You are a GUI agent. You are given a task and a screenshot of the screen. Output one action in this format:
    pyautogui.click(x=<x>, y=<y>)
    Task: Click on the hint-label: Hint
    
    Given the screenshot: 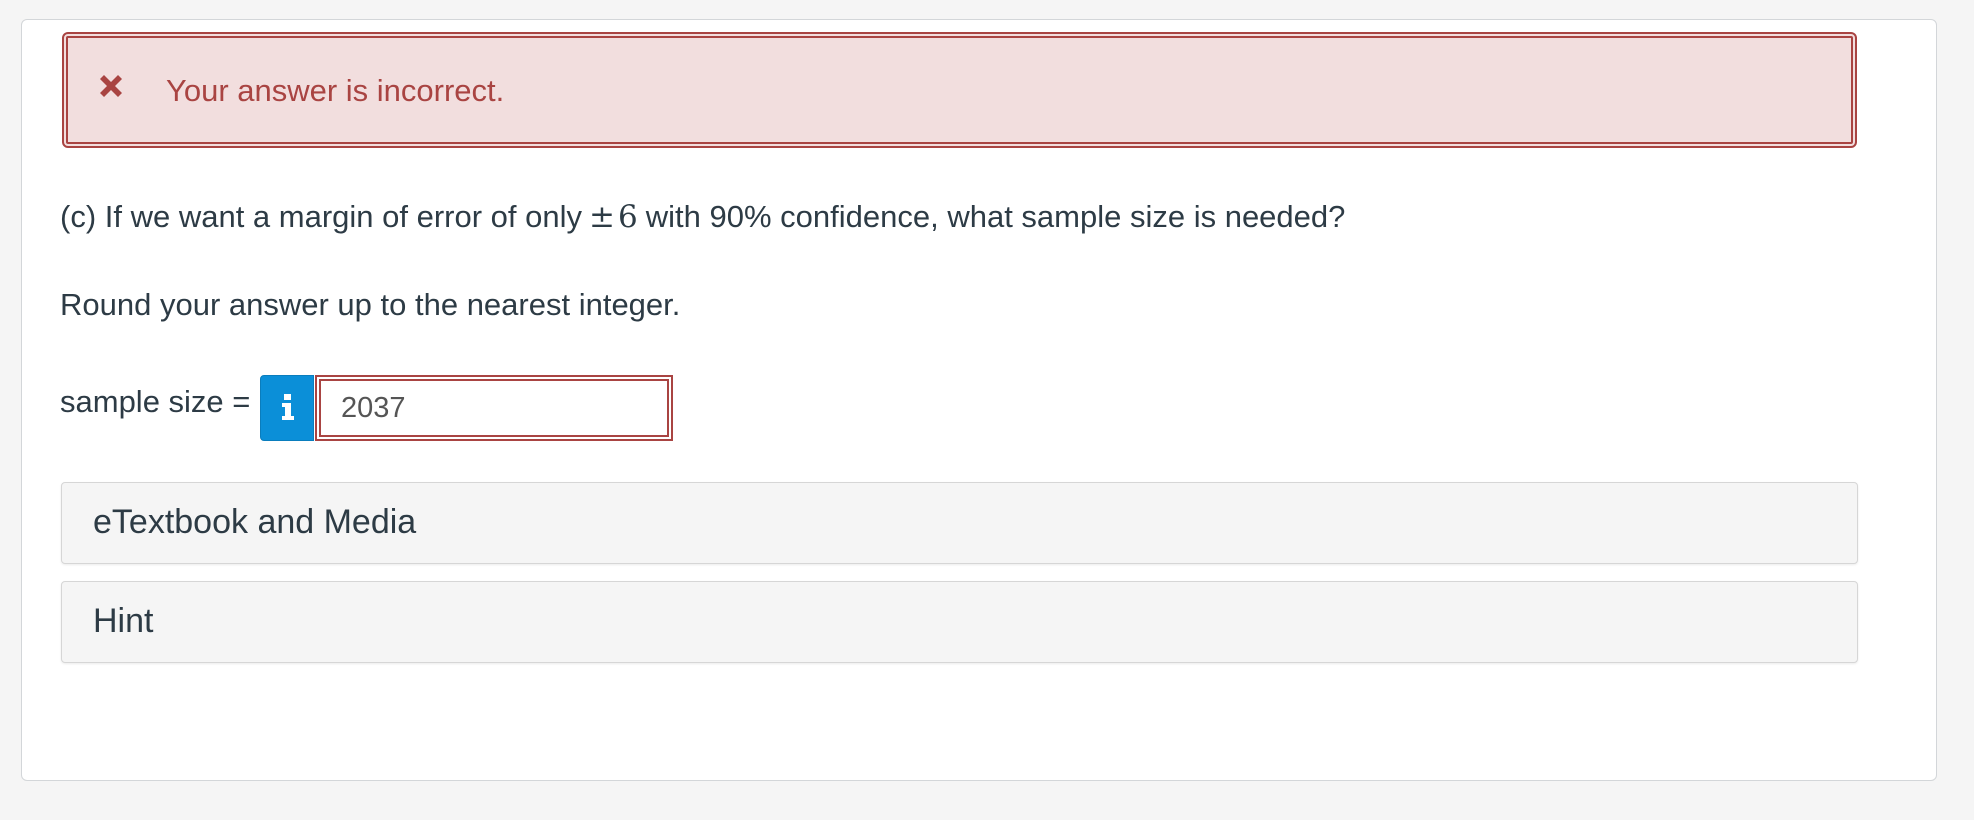 What is the action you would take?
    pyautogui.click(x=123, y=621)
    